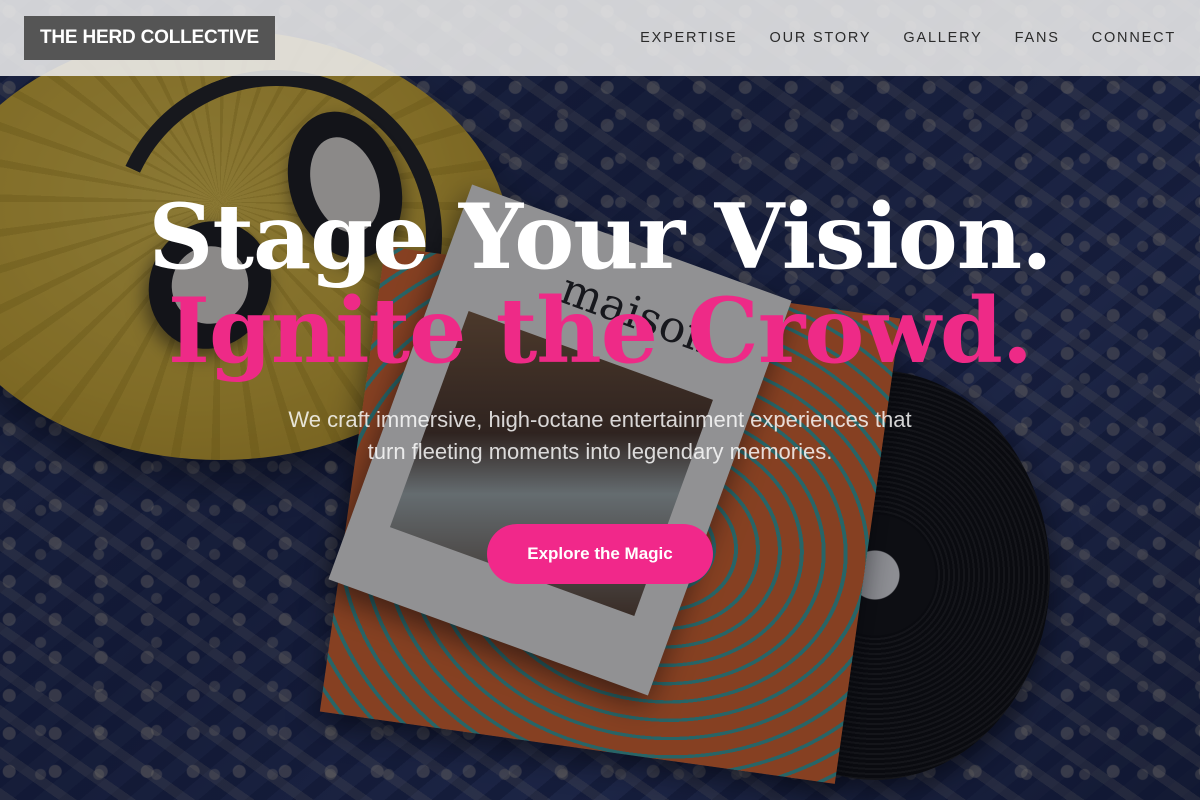 This screenshot has width=1200, height=800. What do you see at coordinates (600, 554) in the screenshot?
I see `explore-the-magic-button: Explore the Magic` at bounding box center [600, 554].